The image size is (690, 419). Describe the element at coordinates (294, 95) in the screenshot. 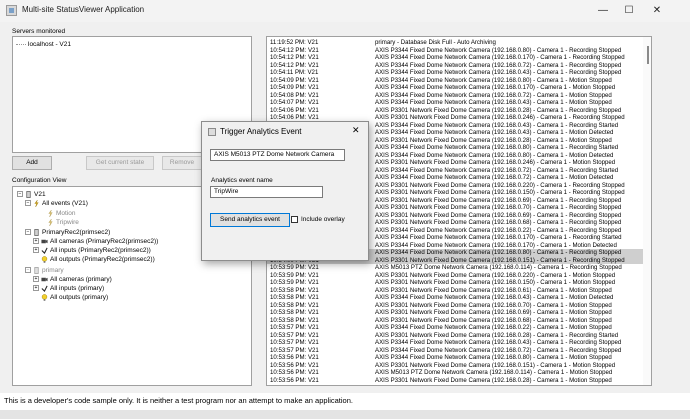

I see `log-time: 10:54:08 PM: V21` at that location.